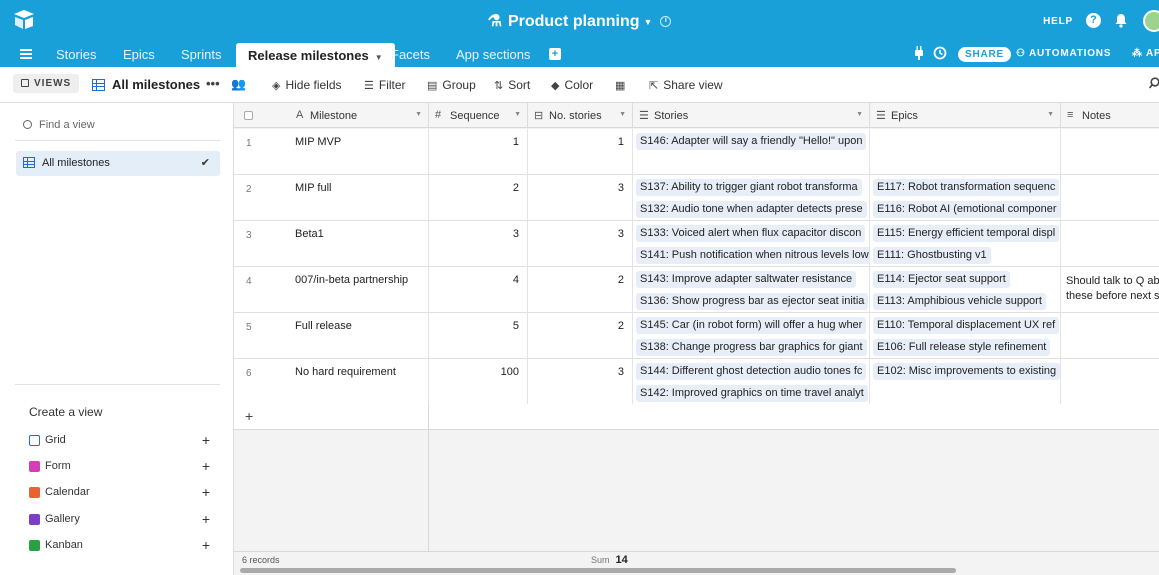 Image resolution: width=1159 pixels, height=575 pixels. What do you see at coordinates (965, 382) in the screenshot?
I see `epics-cell: E102: Misc improvements to existing` at bounding box center [965, 382].